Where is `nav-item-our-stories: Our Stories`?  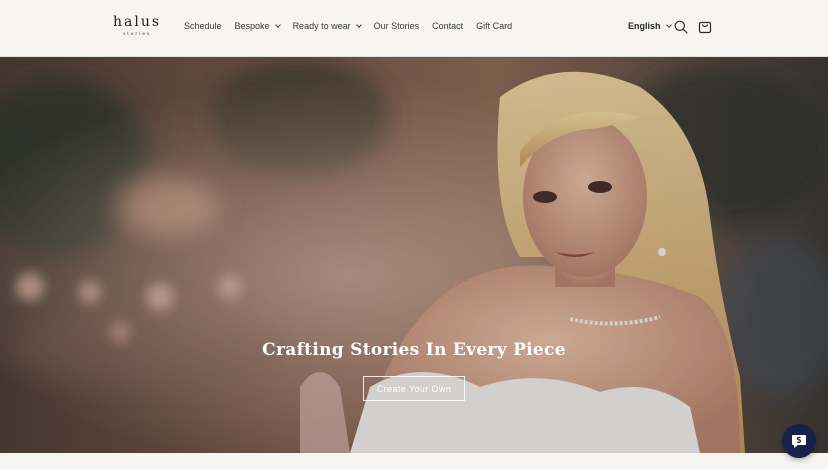 nav-item-our-stories: Our Stories is located at coordinates (397, 26).